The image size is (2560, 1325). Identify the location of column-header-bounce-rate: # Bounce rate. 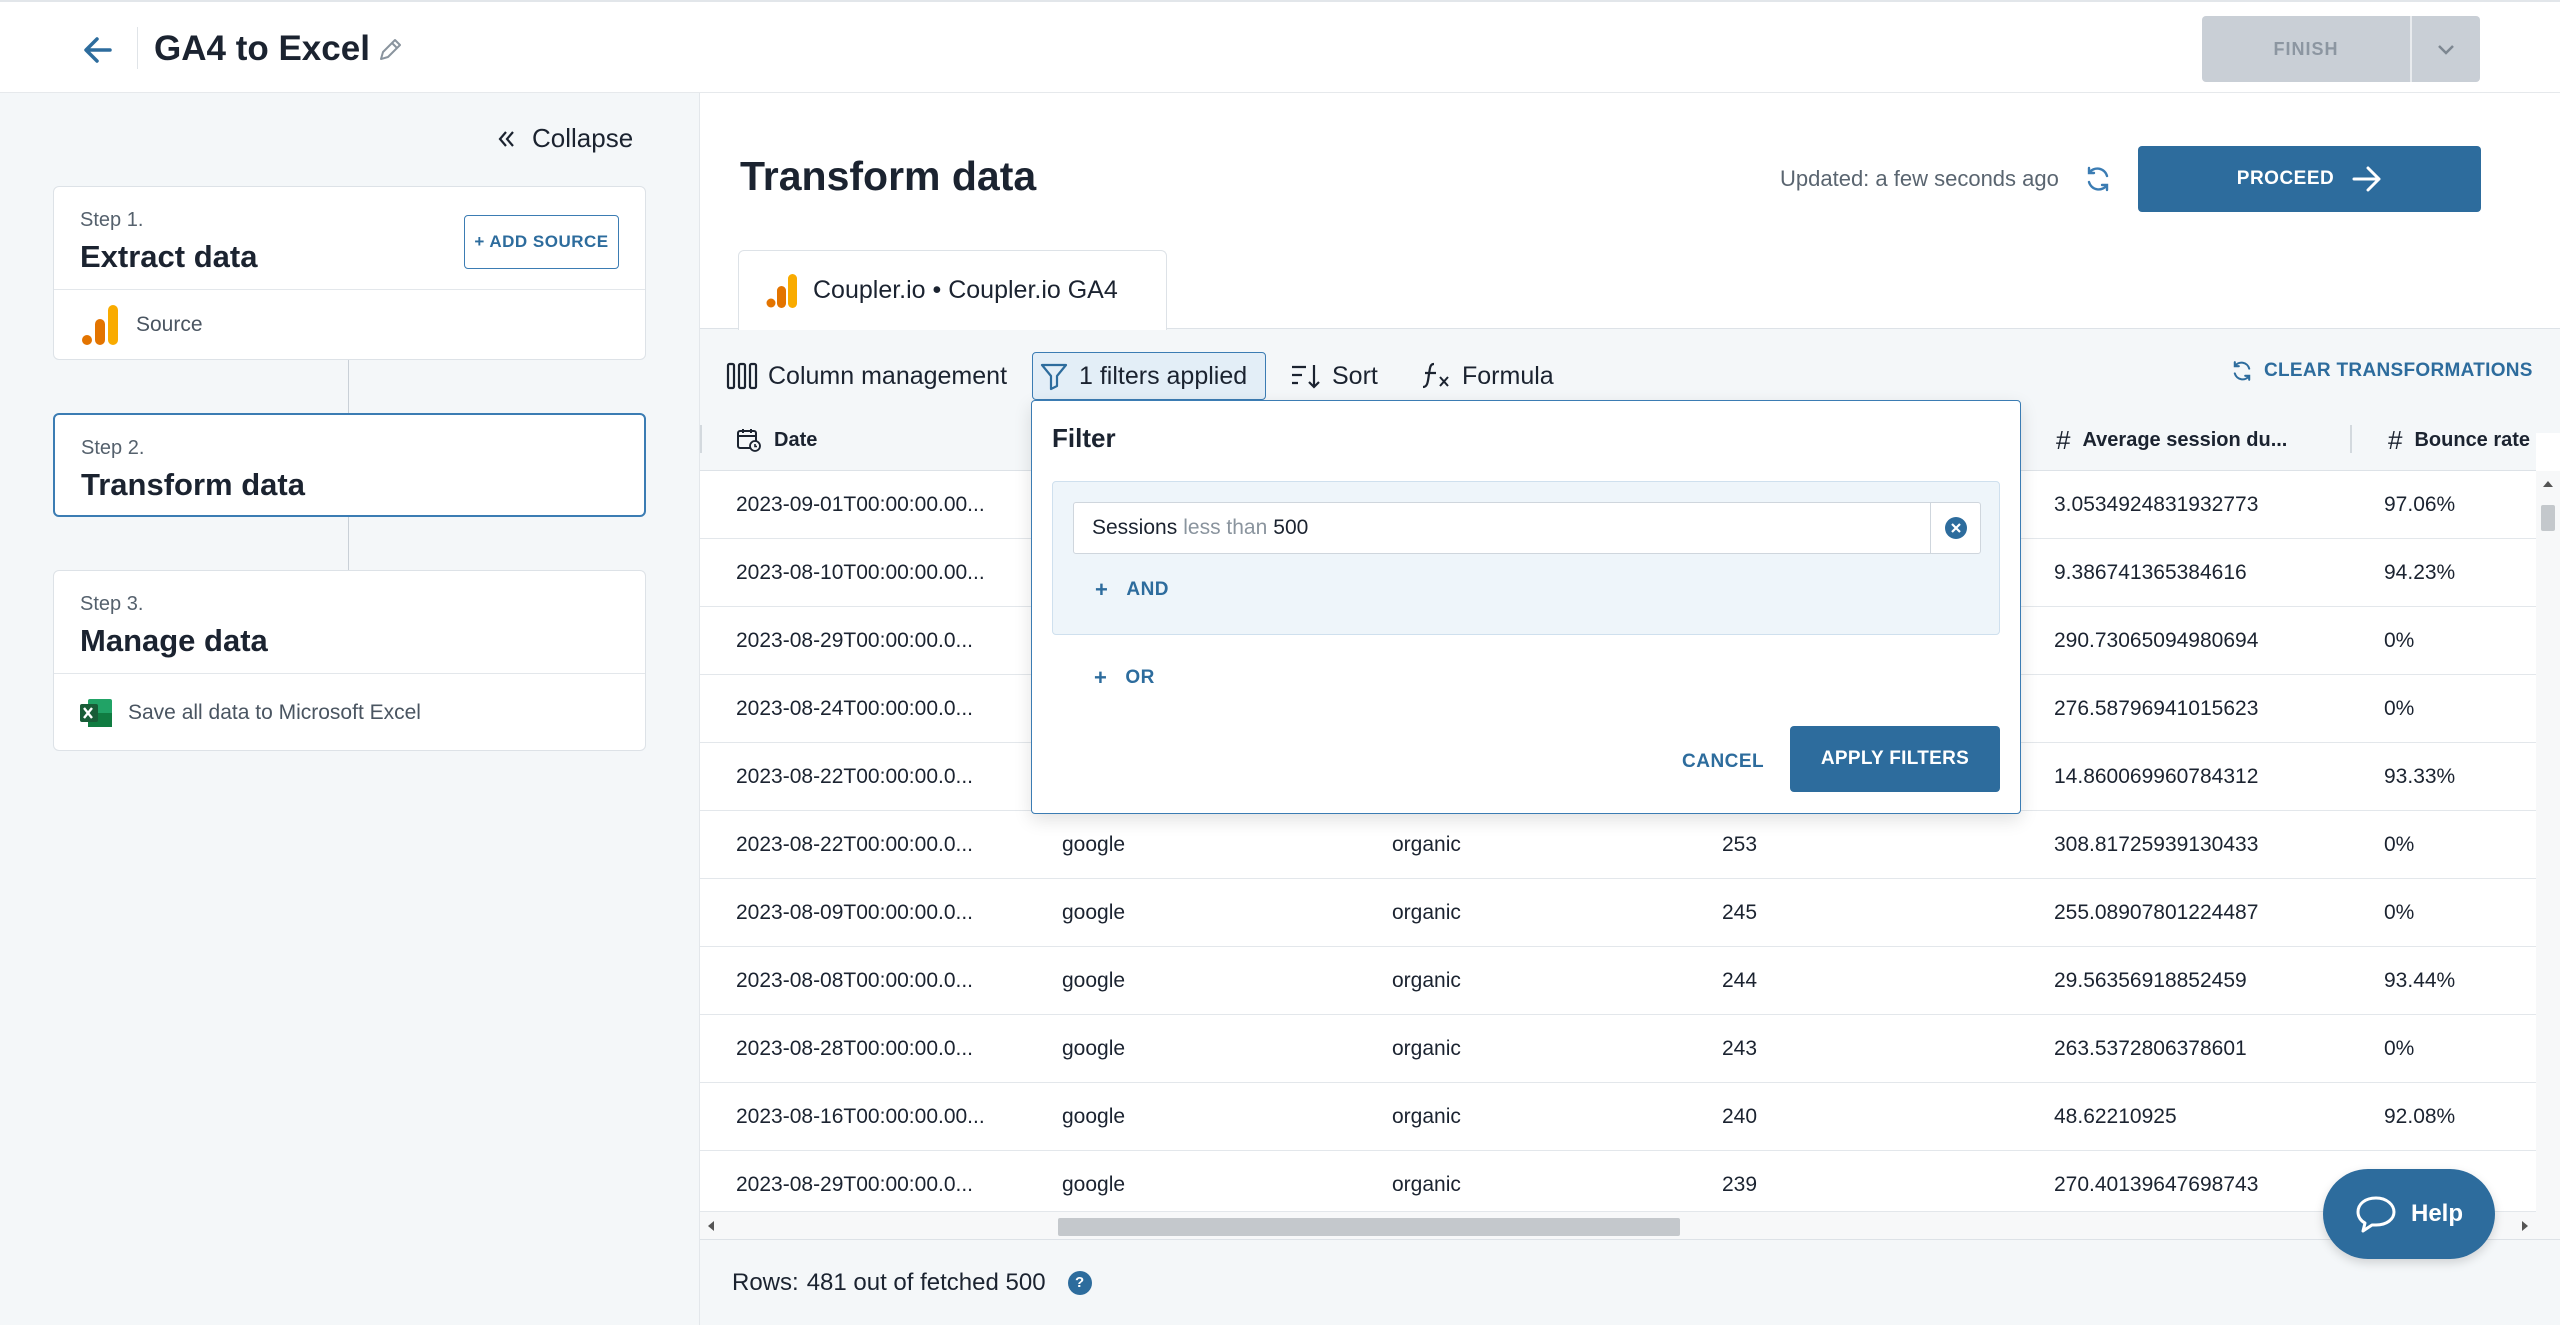
(2459, 440).